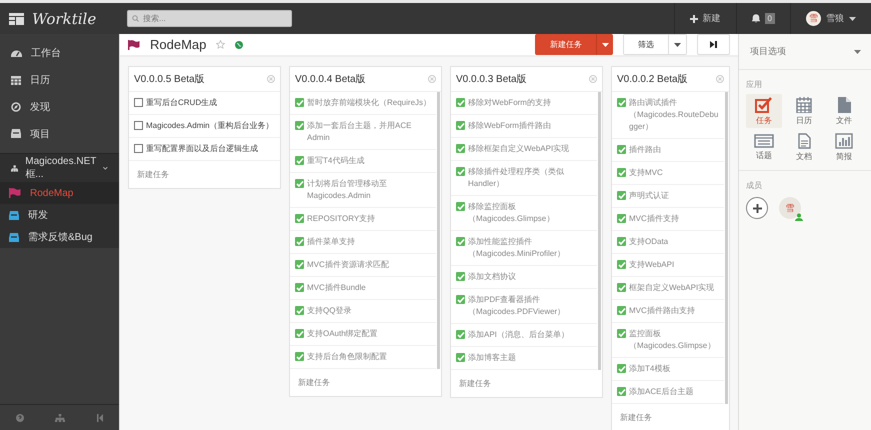 The width and height of the screenshot is (871, 430). Describe the element at coordinates (16, 107) in the screenshot. I see `compass-icon` at that location.